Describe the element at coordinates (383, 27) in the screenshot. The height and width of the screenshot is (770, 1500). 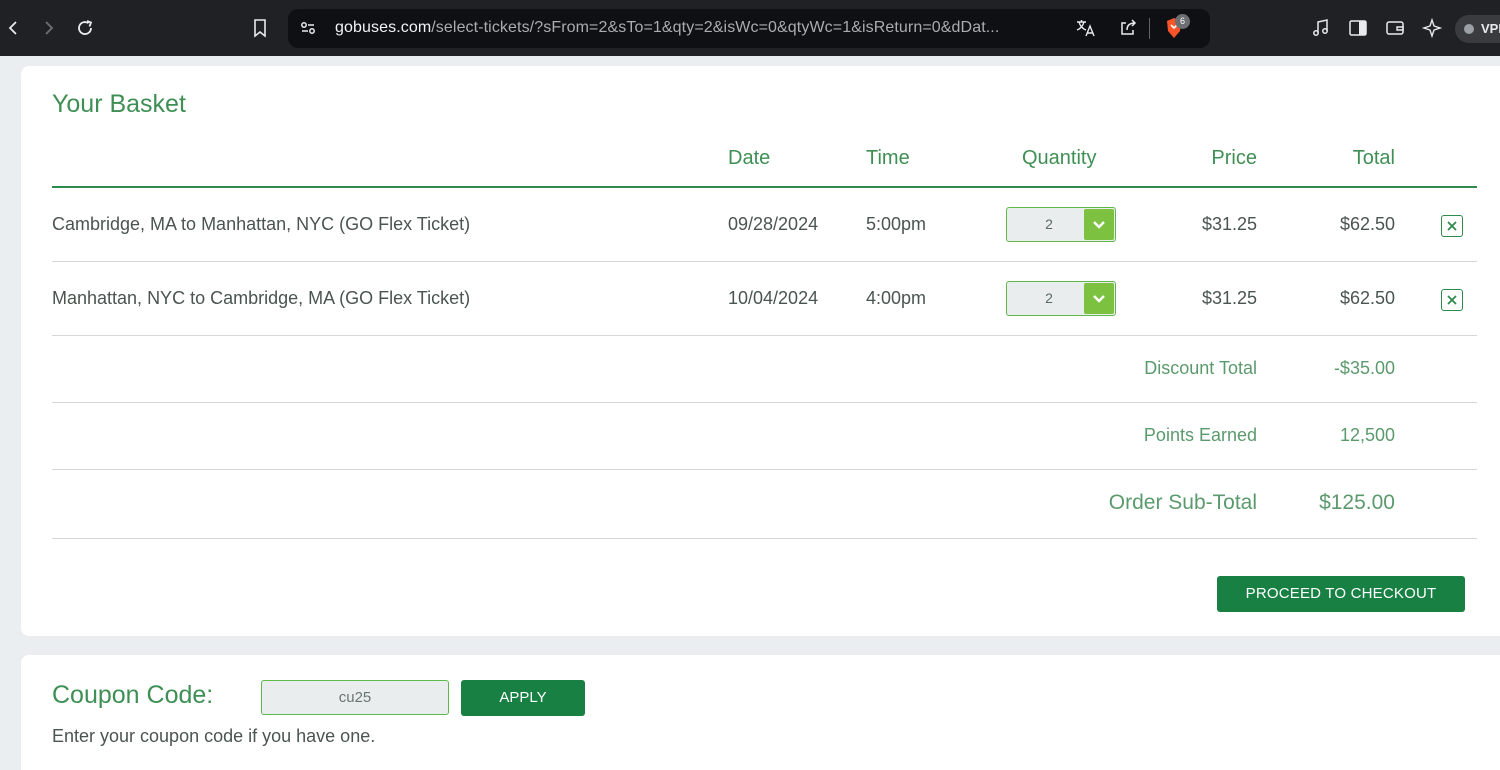
I see `url-host: gobuses.com` at that location.